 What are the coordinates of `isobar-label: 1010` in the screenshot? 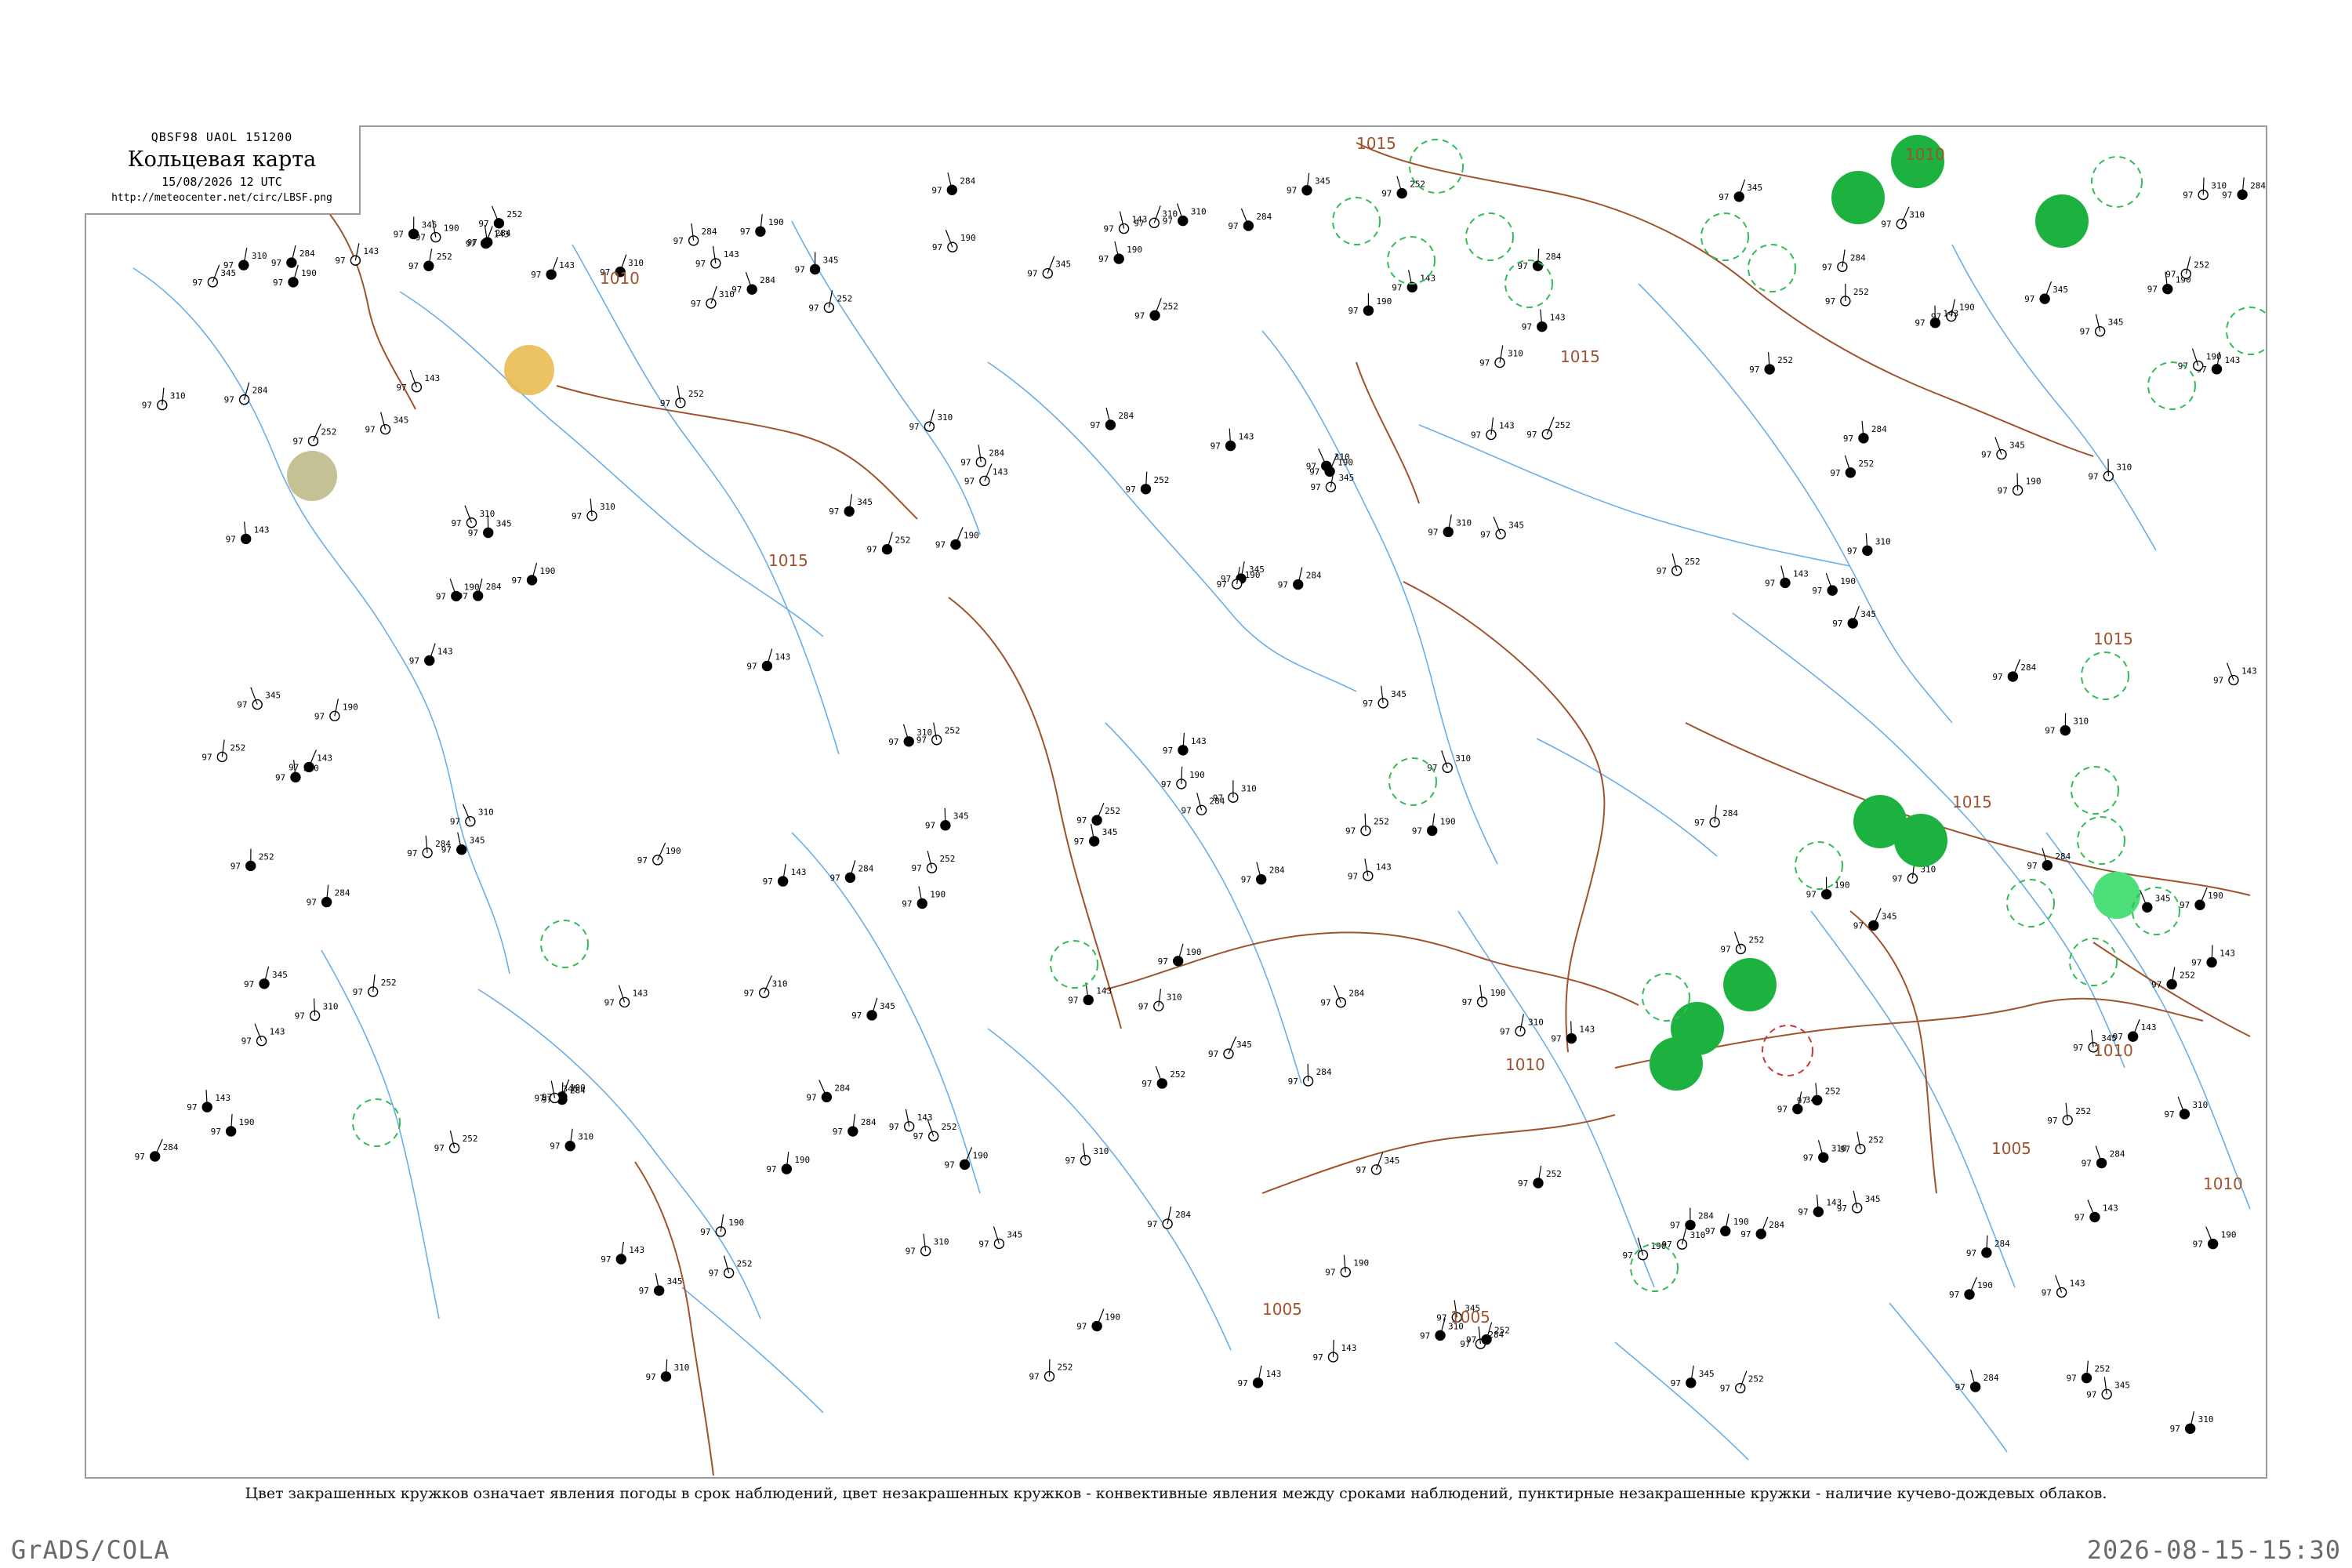 It's located at (2113, 1050).